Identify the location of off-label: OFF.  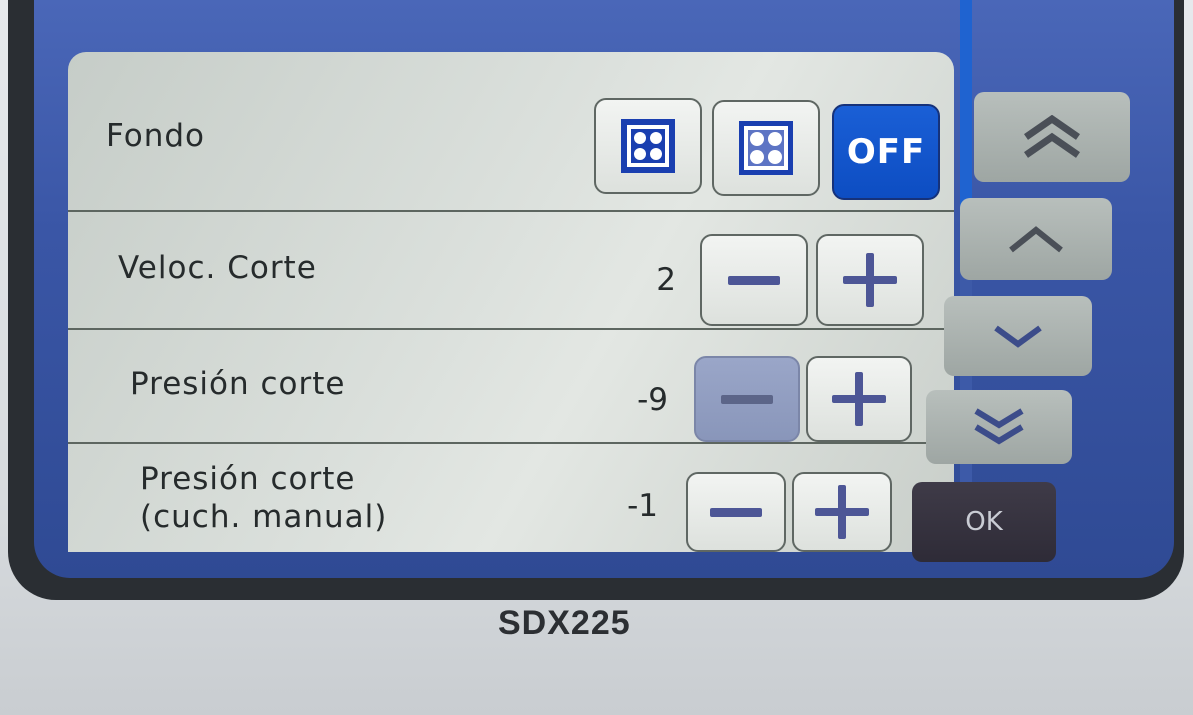
(886, 152).